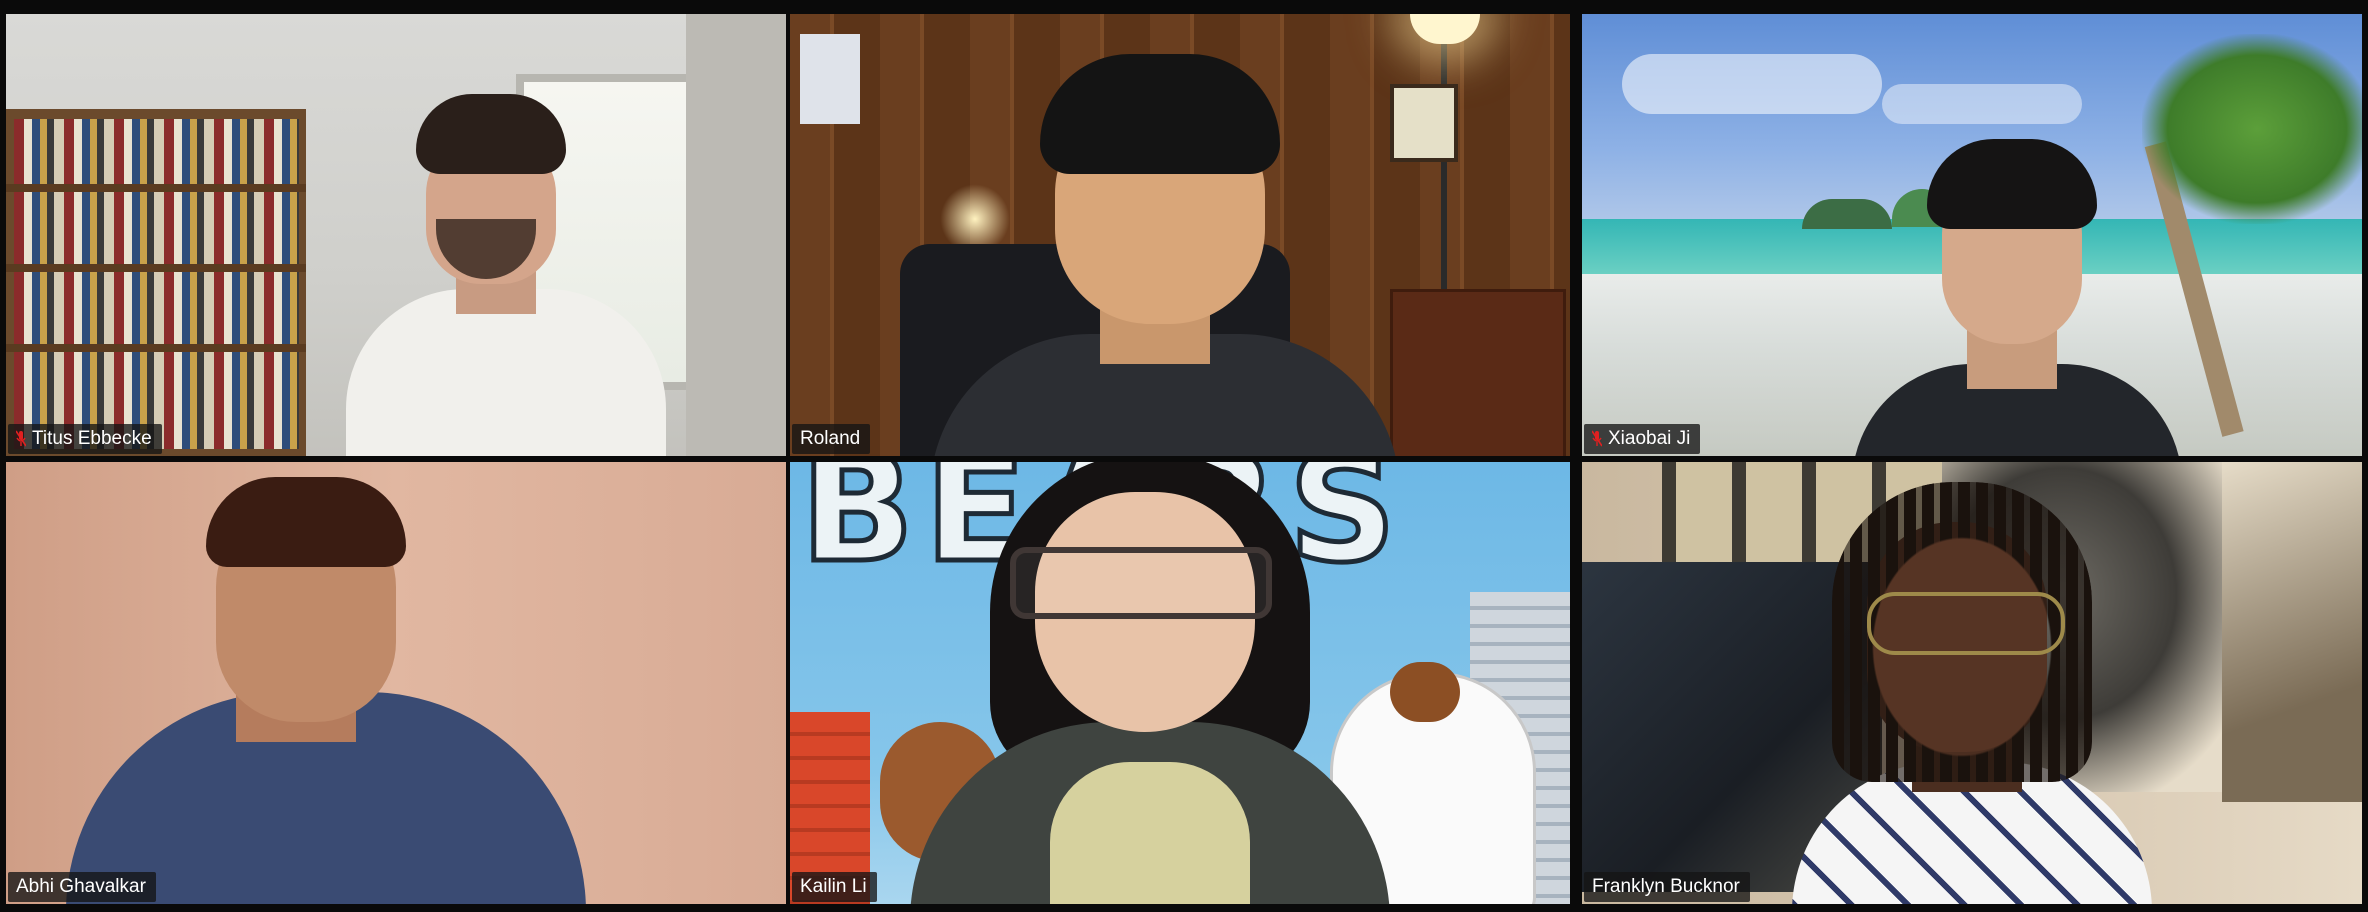  I want to click on participant-nametag: Franklyn Bucknor, so click(1667, 887).